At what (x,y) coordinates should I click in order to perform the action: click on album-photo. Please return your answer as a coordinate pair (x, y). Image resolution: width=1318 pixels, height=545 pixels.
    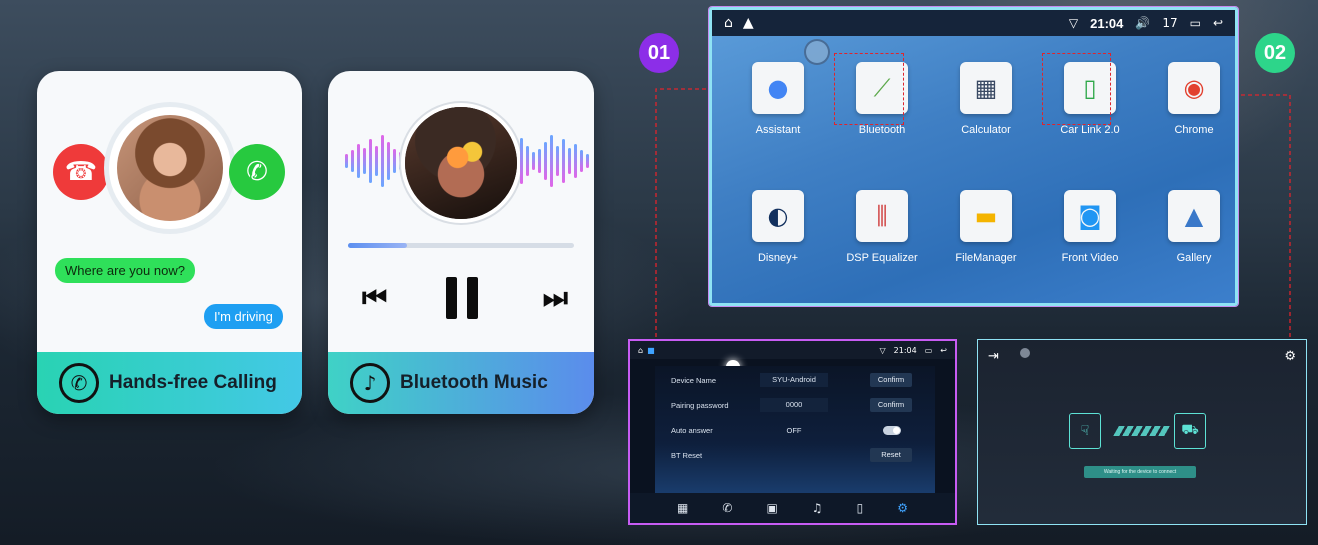
    Looking at the image, I should click on (461, 163).